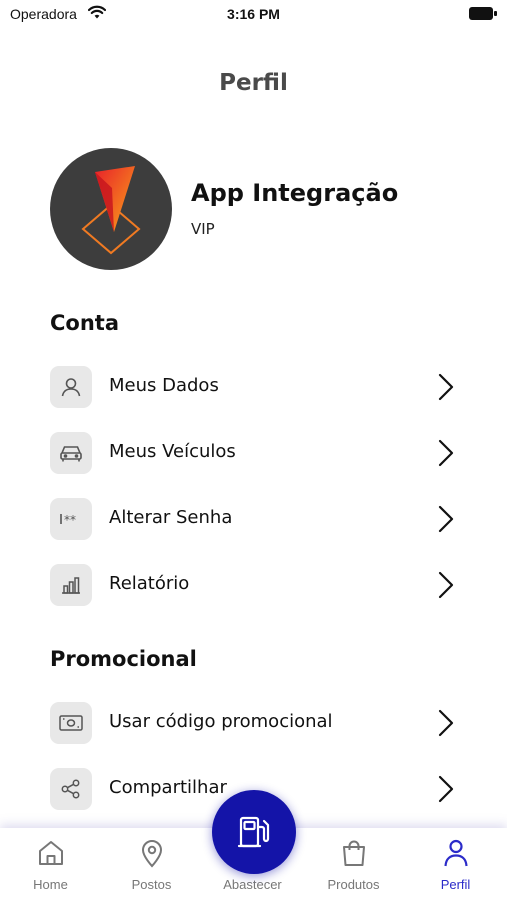 The image size is (507, 900). I want to click on tab-label: Produtos, so click(353, 884).